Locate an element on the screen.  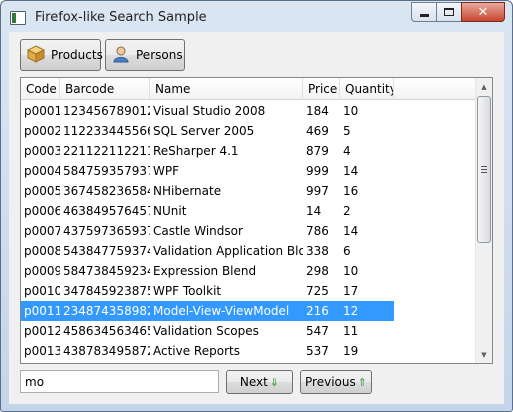
grip-icon is located at coordinates (484, 169).